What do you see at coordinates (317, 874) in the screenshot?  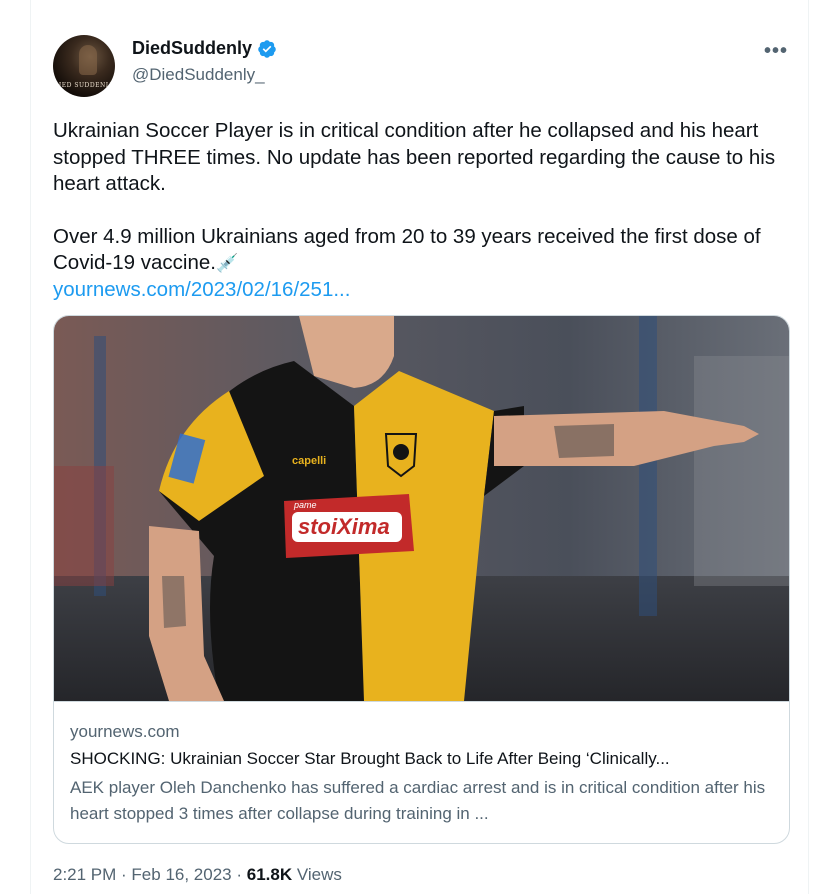 I see `views-label: Views` at bounding box center [317, 874].